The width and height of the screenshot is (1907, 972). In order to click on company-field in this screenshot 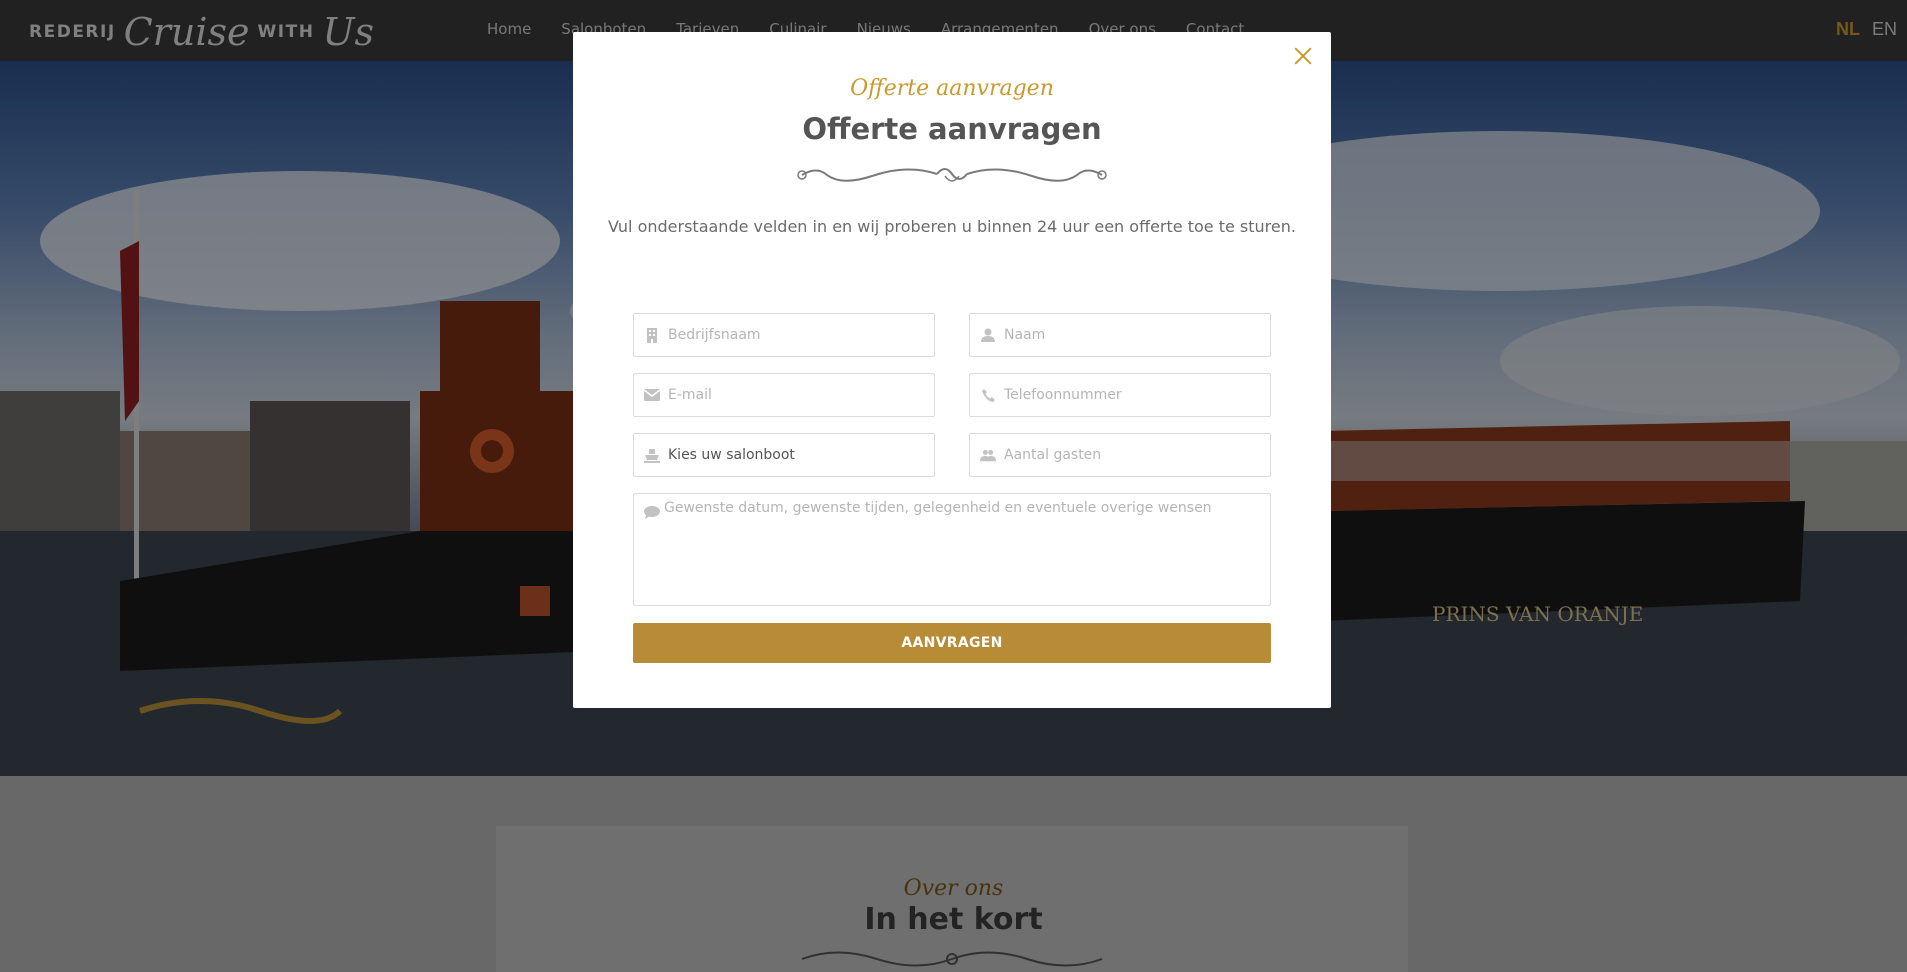, I will do `click(784, 335)`.